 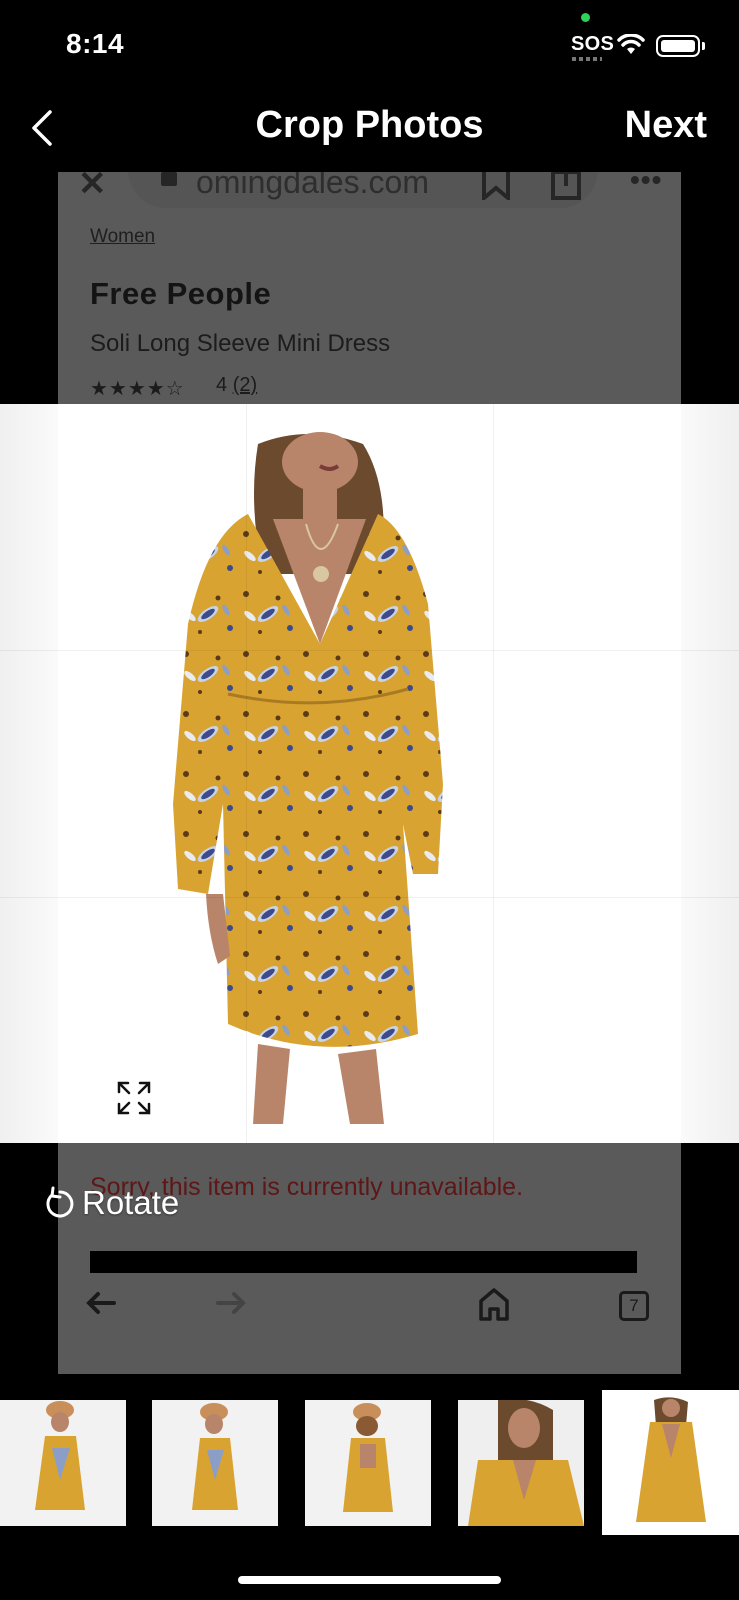 What do you see at coordinates (703, 46) in the screenshot?
I see `battery-tip` at bounding box center [703, 46].